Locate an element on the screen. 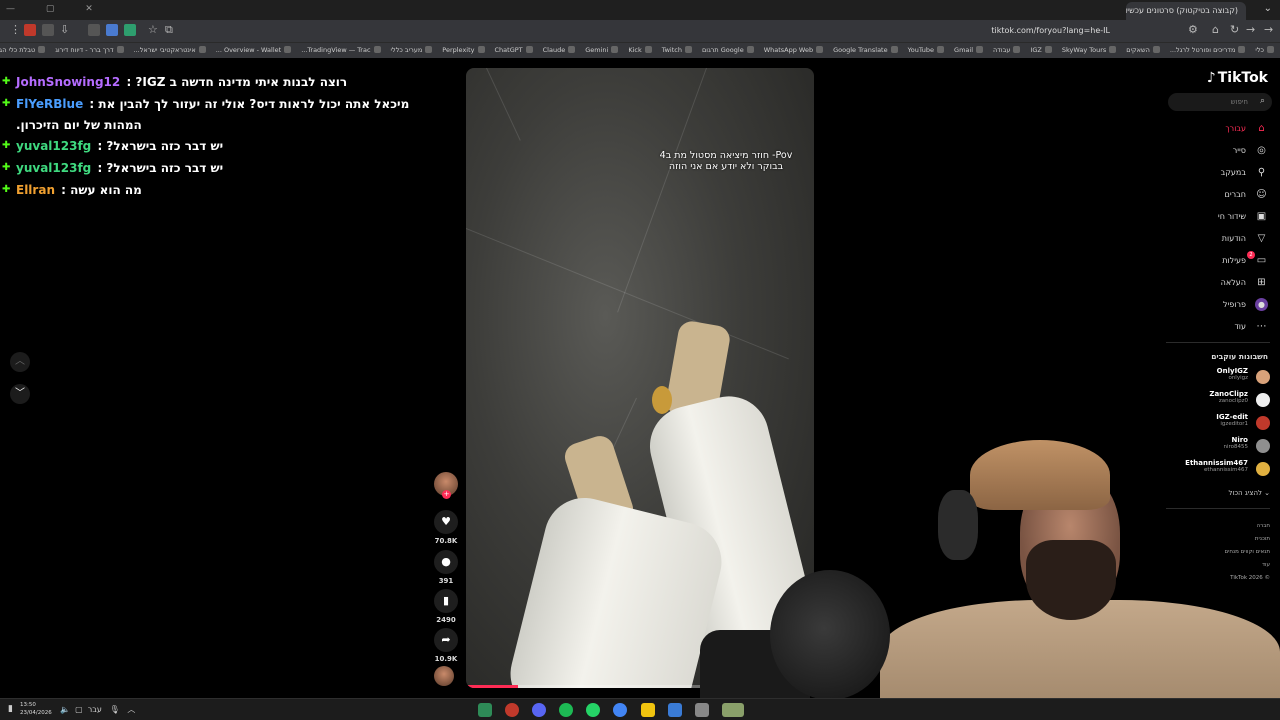  following-account: ZanoClipz zanoclipz0 is located at coordinates (1205, 401).